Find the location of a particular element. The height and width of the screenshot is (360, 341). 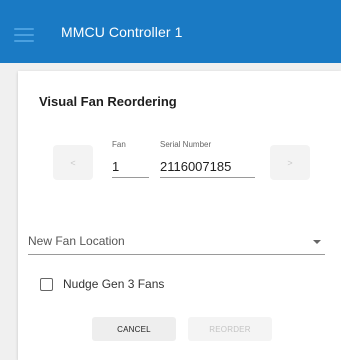

previous-fan-button: < is located at coordinates (73, 162).